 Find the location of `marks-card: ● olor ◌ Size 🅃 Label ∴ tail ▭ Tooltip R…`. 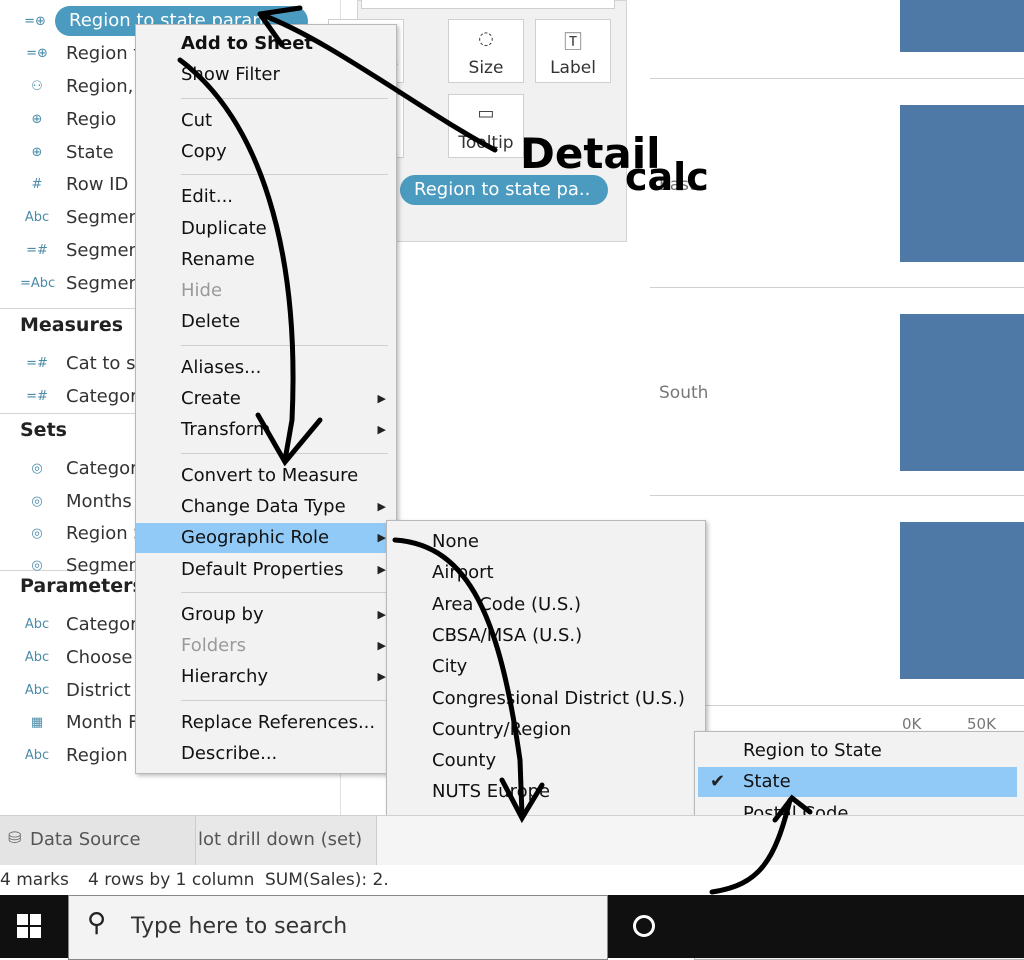

marks-card: ● olor ◌ Size 🅃 Label ∴ tail ▭ Tooltip R… is located at coordinates (477, 121).